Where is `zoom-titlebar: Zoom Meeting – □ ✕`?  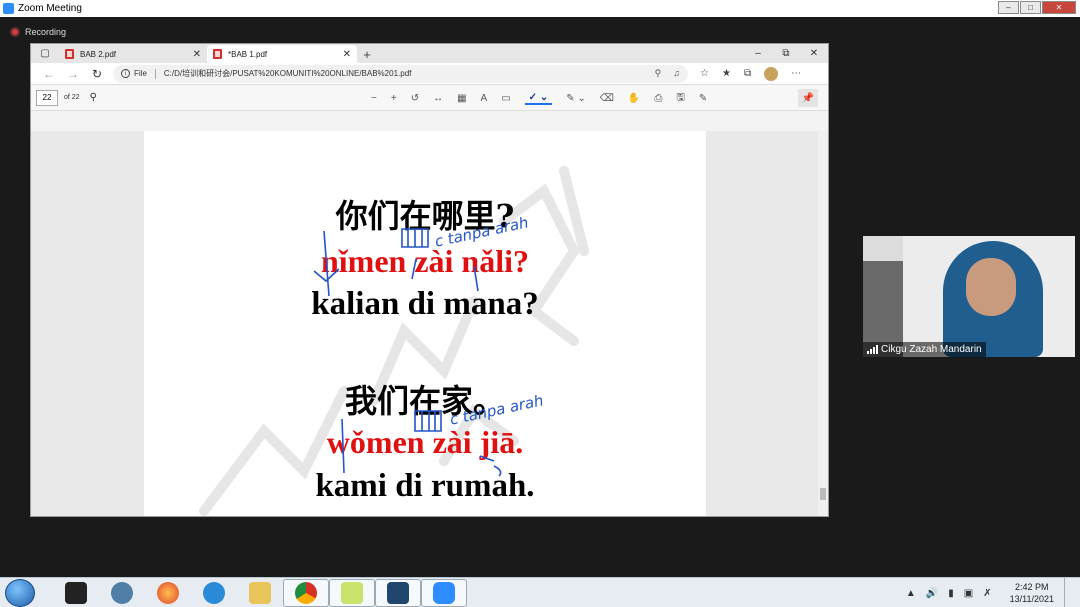
zoom-titlebar: Zoom Meeting – □ ✕ is located at coordinates (540, 8).